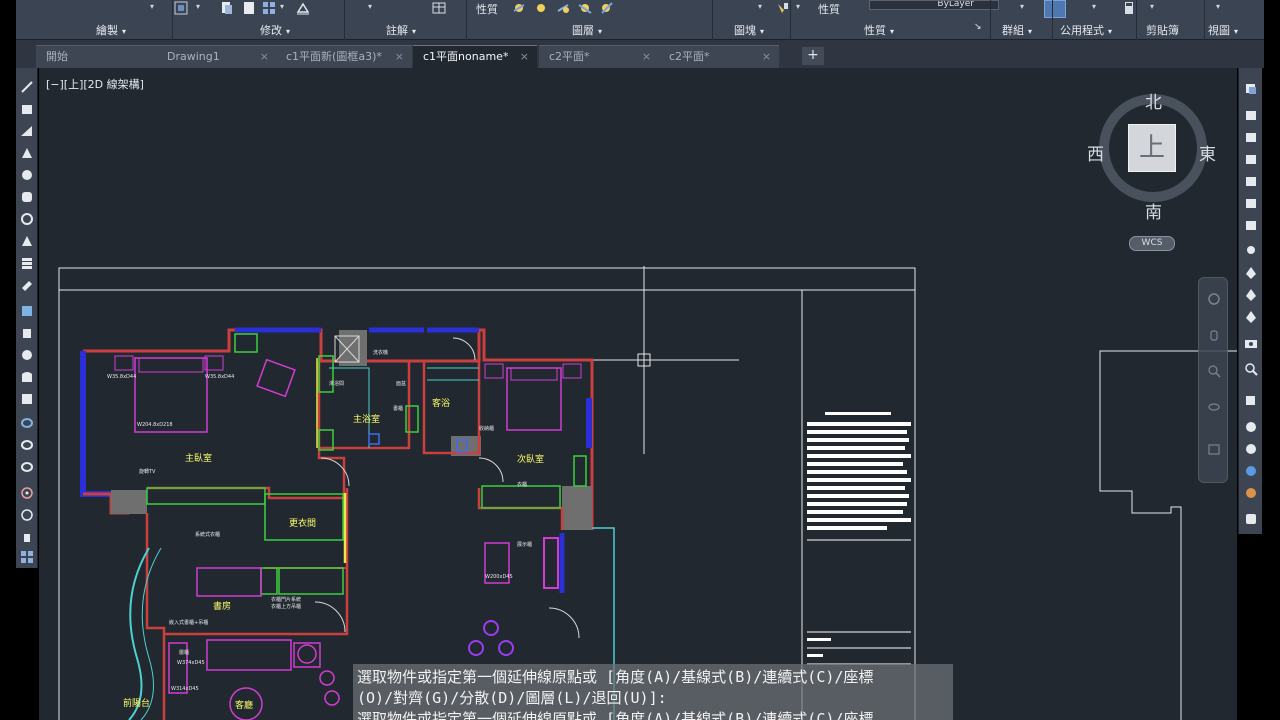 Image resolution: width=1280 pixels, height=720 pixels. Describe the element at coordinates (541, 8) in the screenshot. I see `layer-freeze-icon` at that location.